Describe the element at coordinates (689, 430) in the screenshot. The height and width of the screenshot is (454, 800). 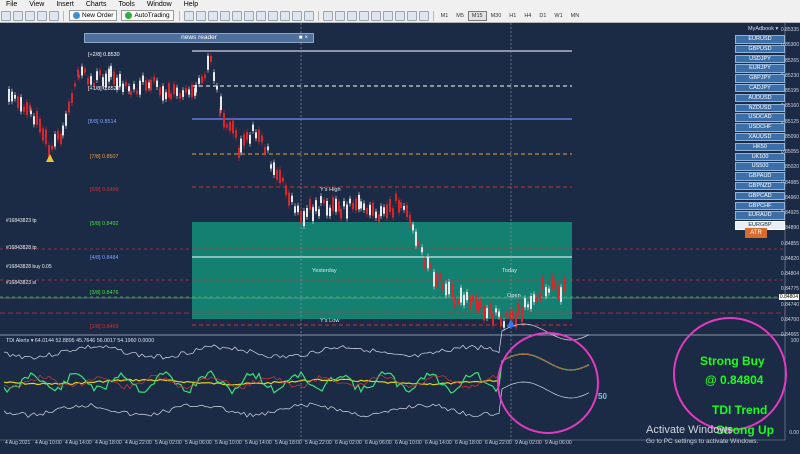
I see `activation-watermark-title: Activate Windows` at that location.